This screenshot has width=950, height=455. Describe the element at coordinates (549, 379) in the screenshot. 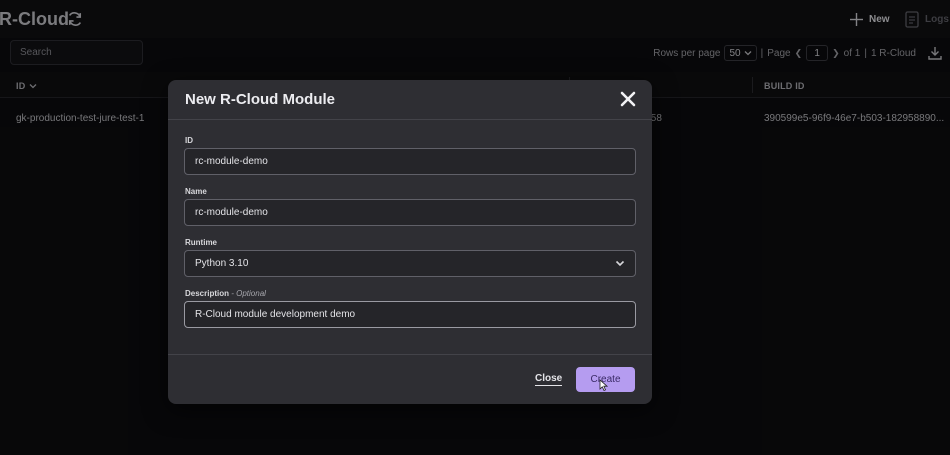

I see `close-button: Close` at that location.